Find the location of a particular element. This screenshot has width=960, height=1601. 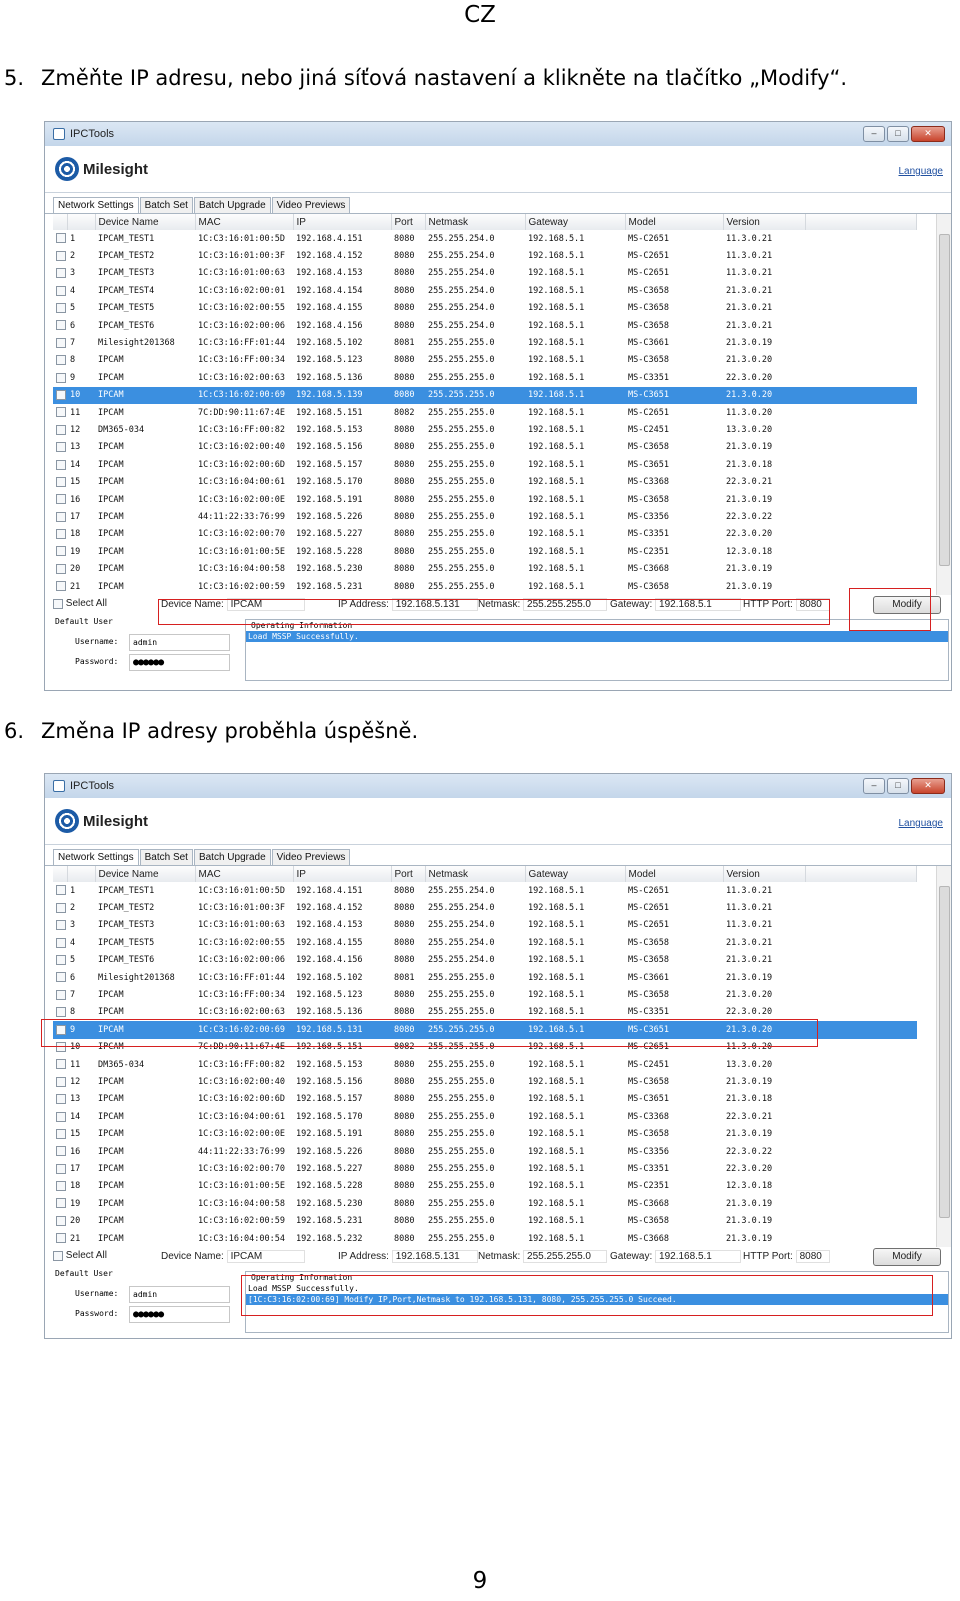

scrollbar-thumb is located at coordinates (944, 1052).